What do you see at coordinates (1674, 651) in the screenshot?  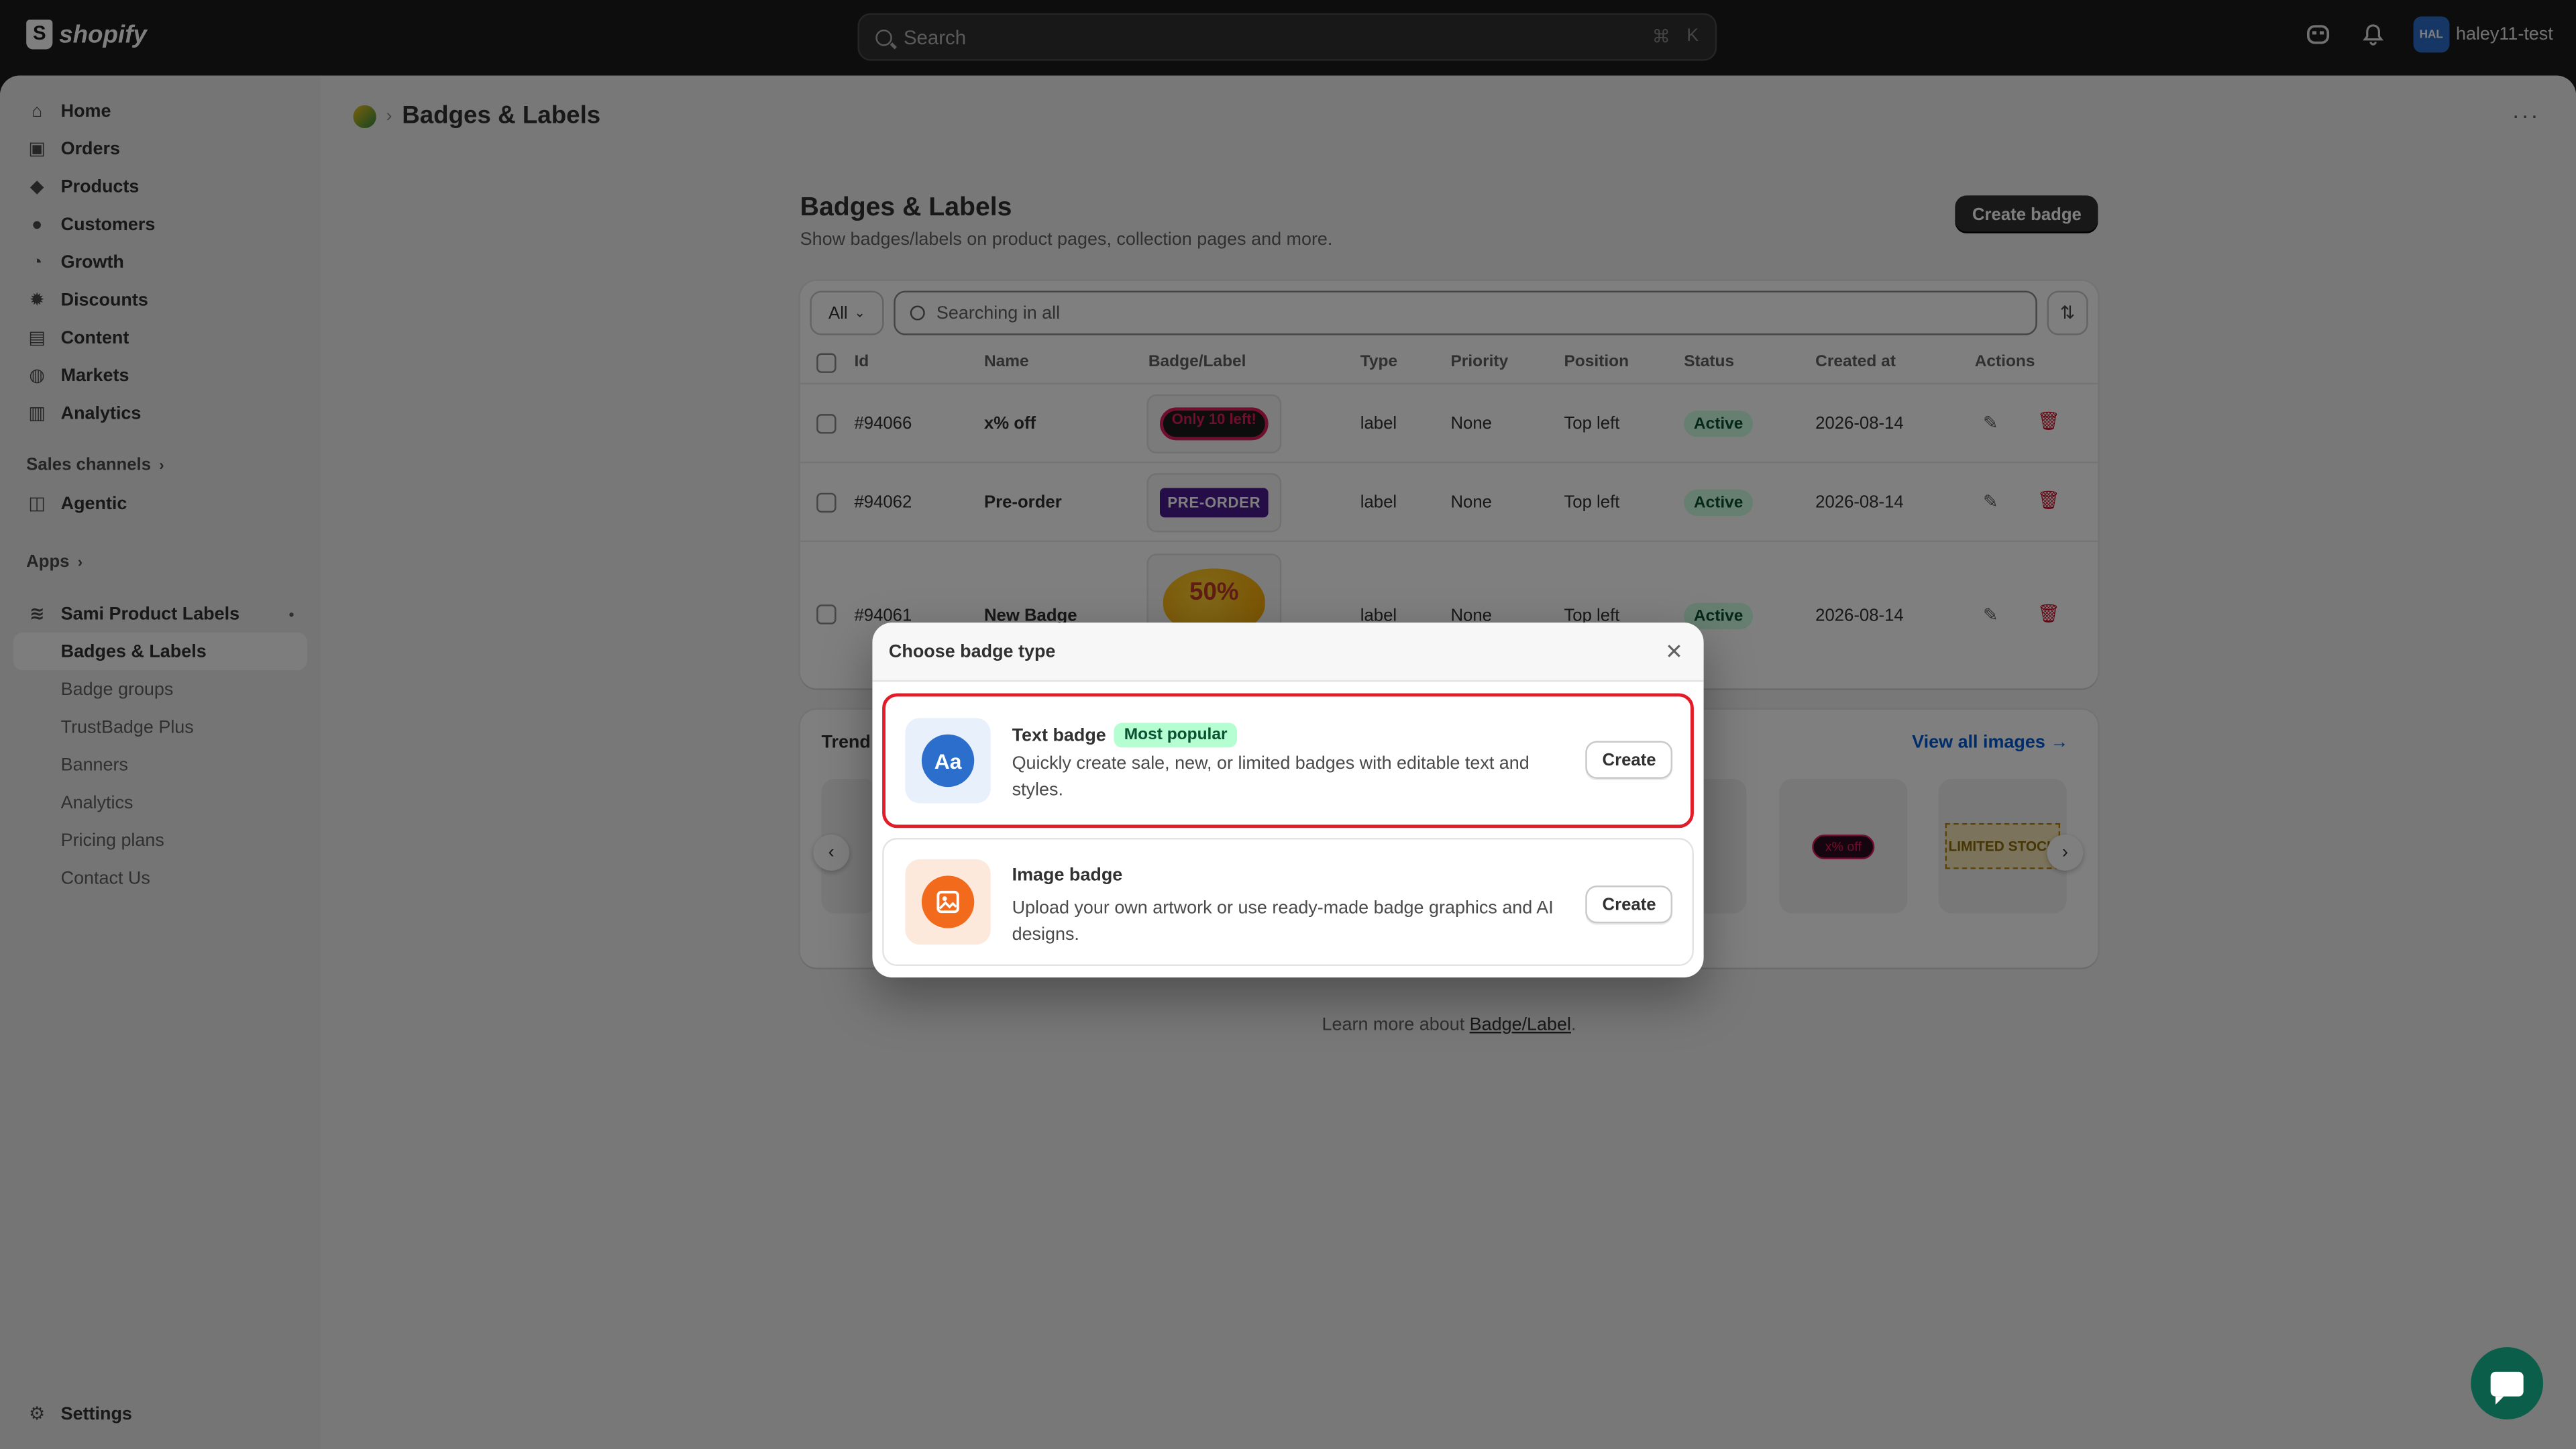 I see `close-icon: ✕` at bounding box center [1674, 651].